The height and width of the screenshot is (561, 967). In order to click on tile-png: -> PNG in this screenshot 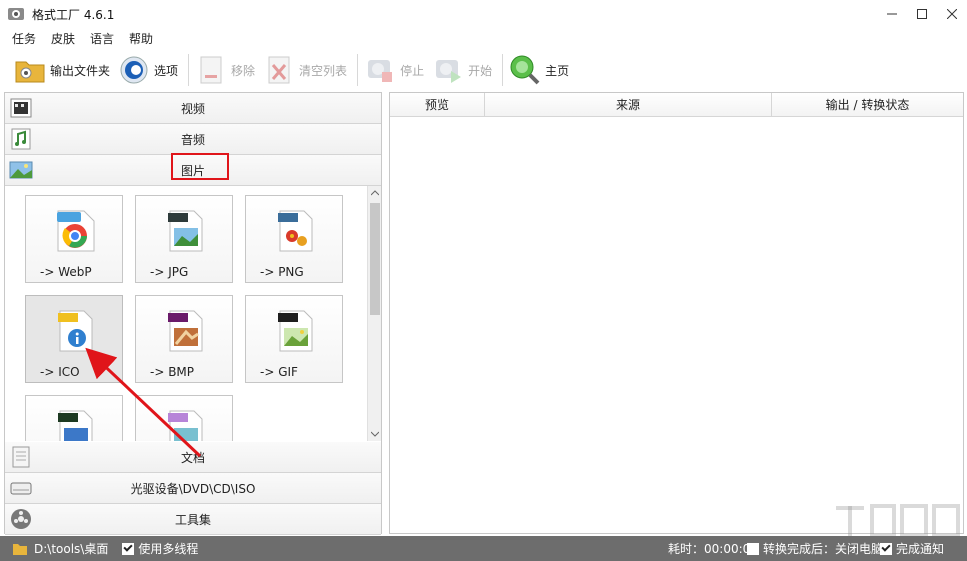, I will do `click(294, 239)`.